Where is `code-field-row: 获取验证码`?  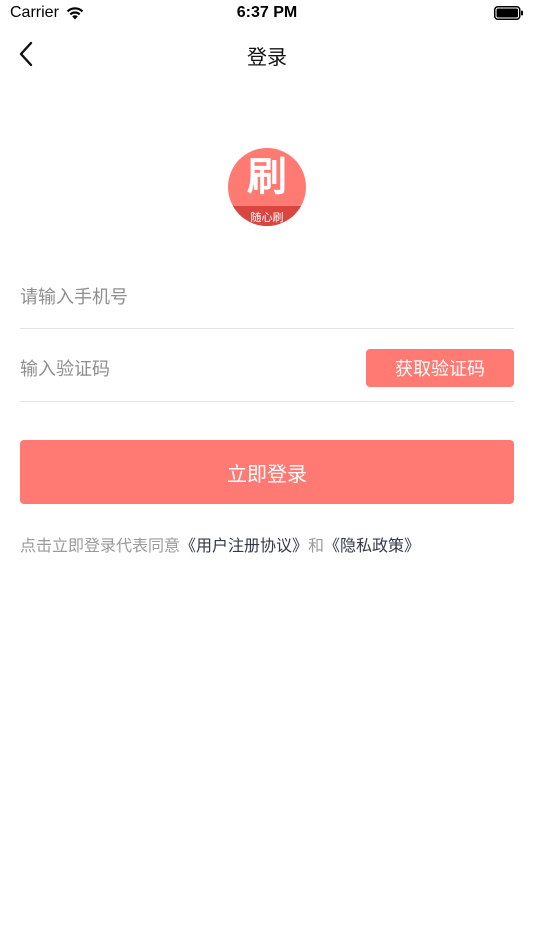 code-field-row: 获取验证码 is located at coordinates (267, 370).